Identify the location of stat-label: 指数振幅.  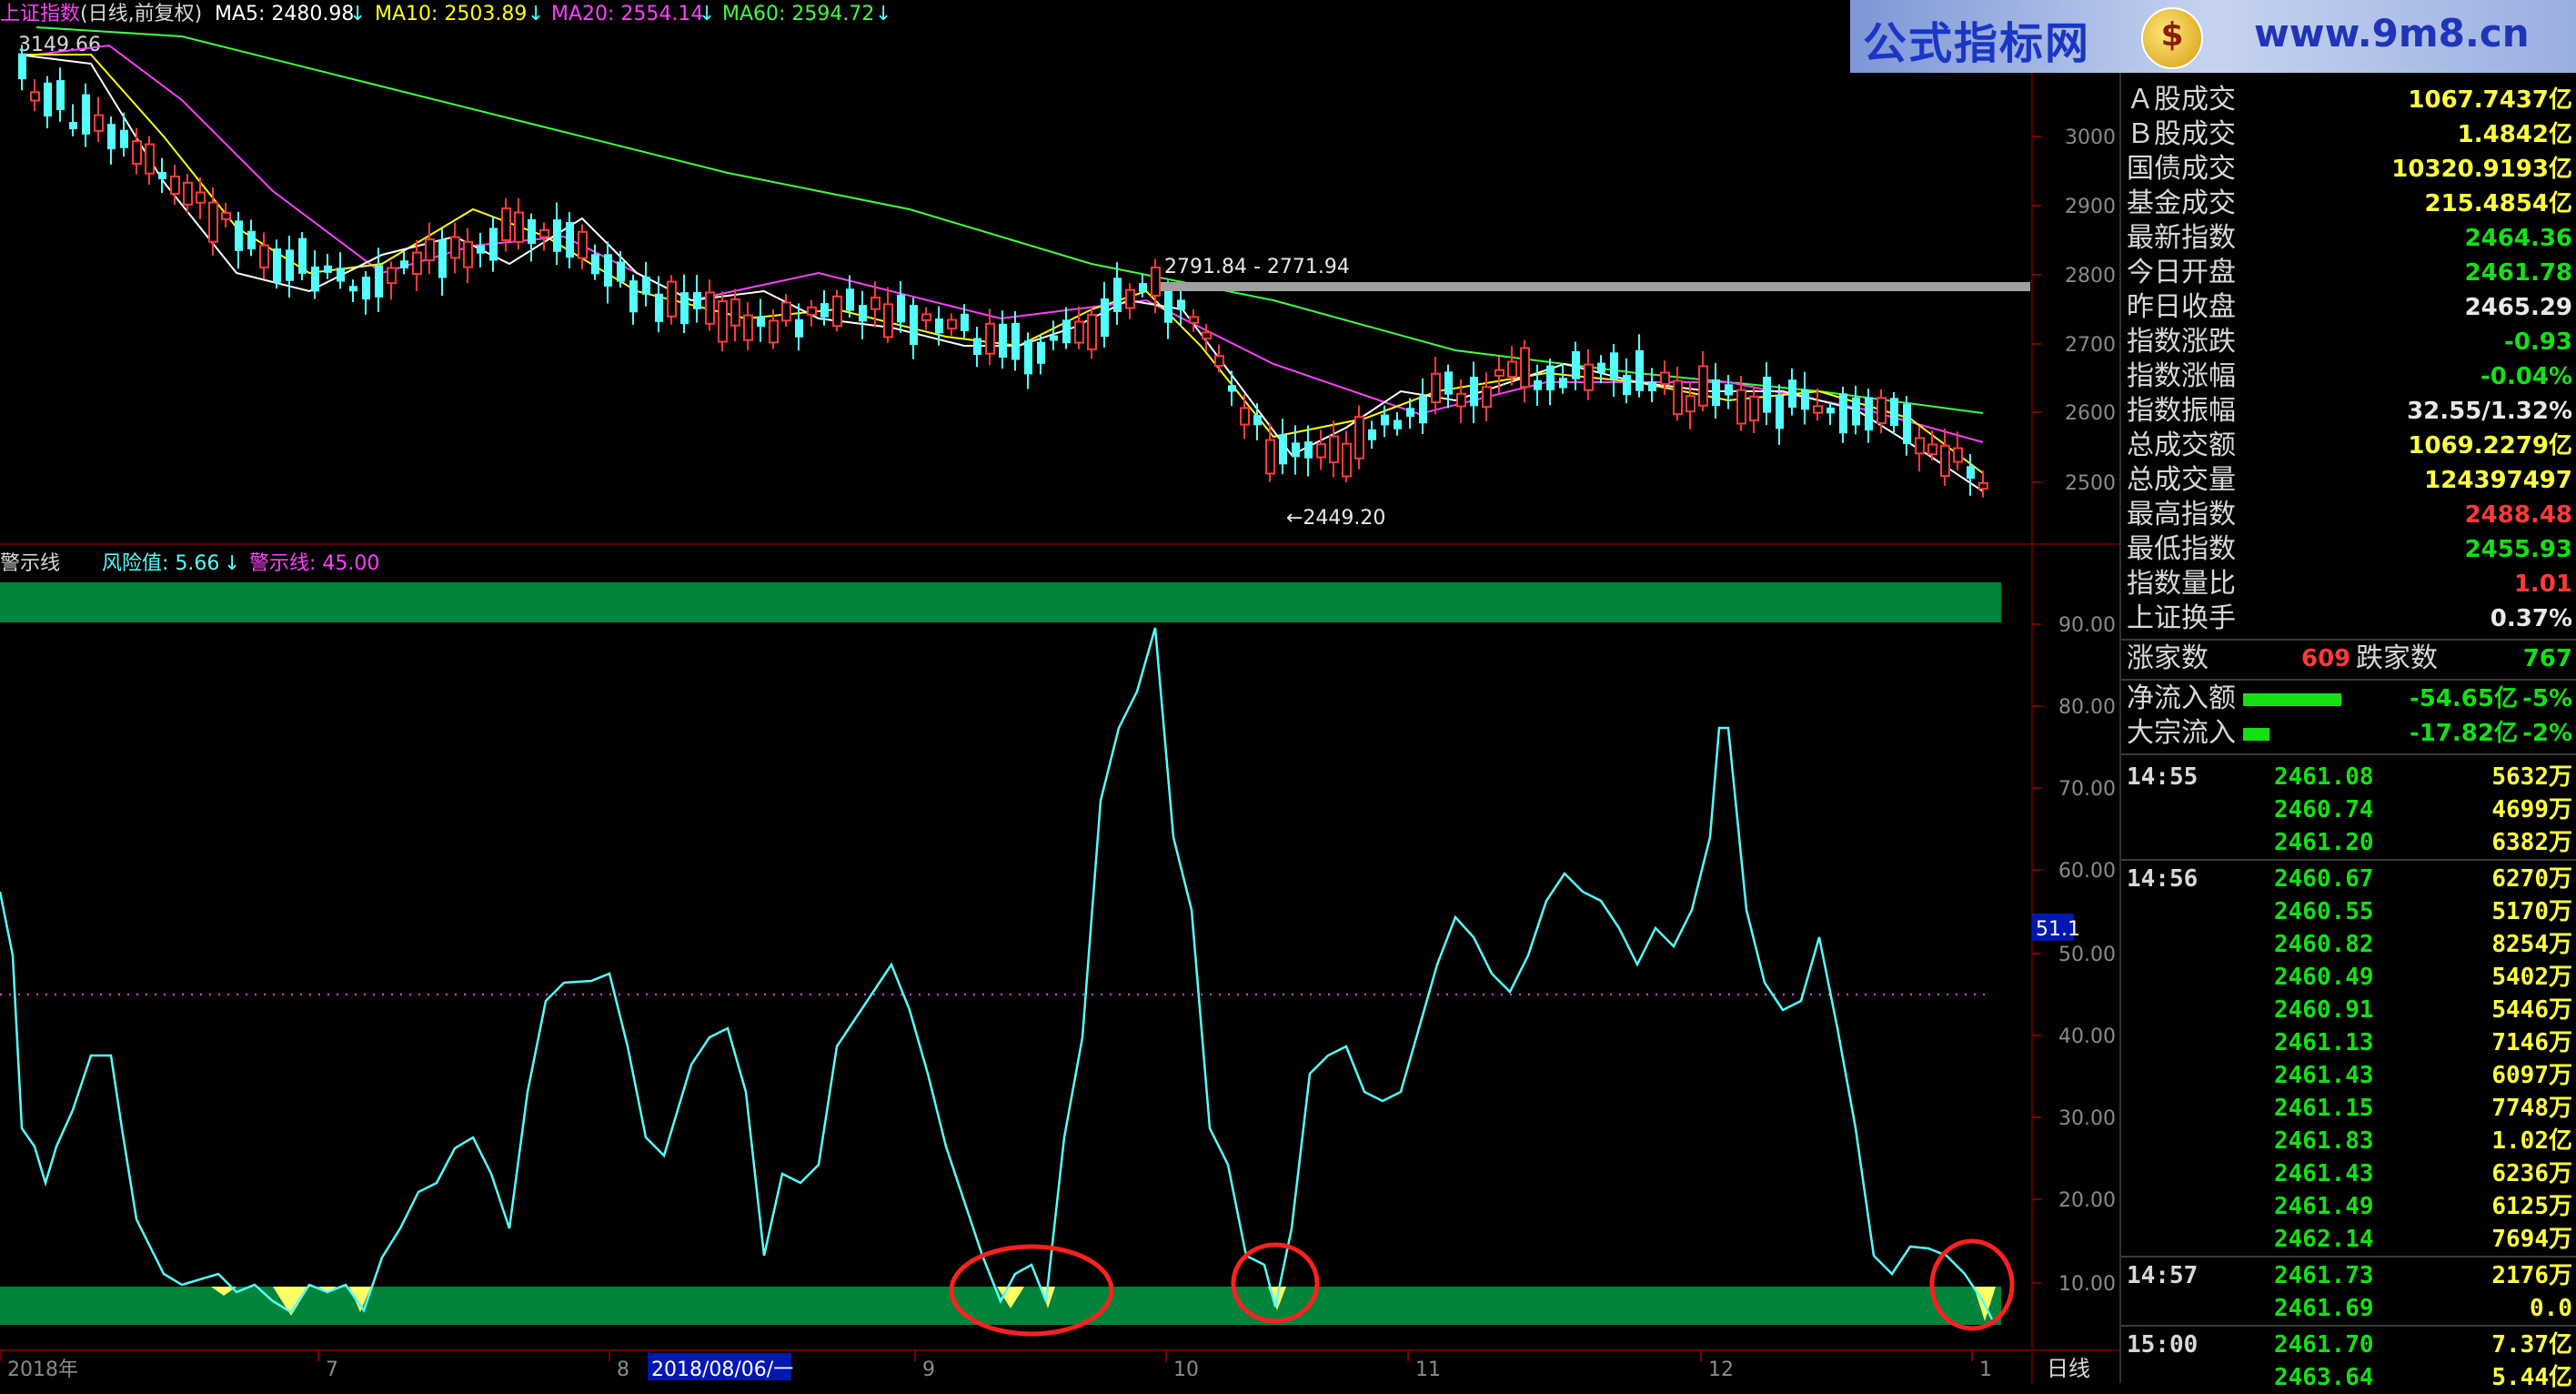
(2181, 411).